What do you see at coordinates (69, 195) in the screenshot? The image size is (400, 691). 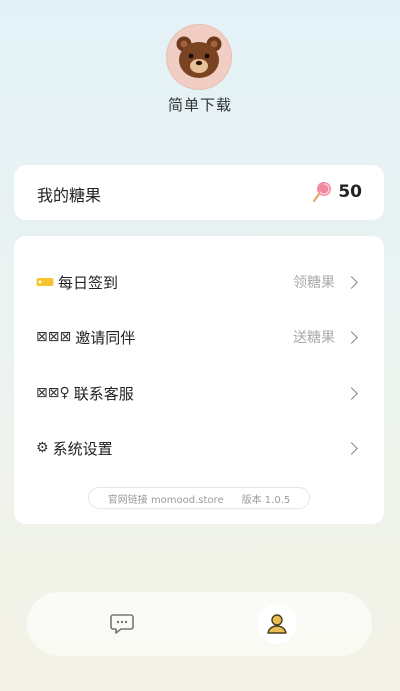 I see `candy-title: 我的糖果` at bounding box center [69, 195].